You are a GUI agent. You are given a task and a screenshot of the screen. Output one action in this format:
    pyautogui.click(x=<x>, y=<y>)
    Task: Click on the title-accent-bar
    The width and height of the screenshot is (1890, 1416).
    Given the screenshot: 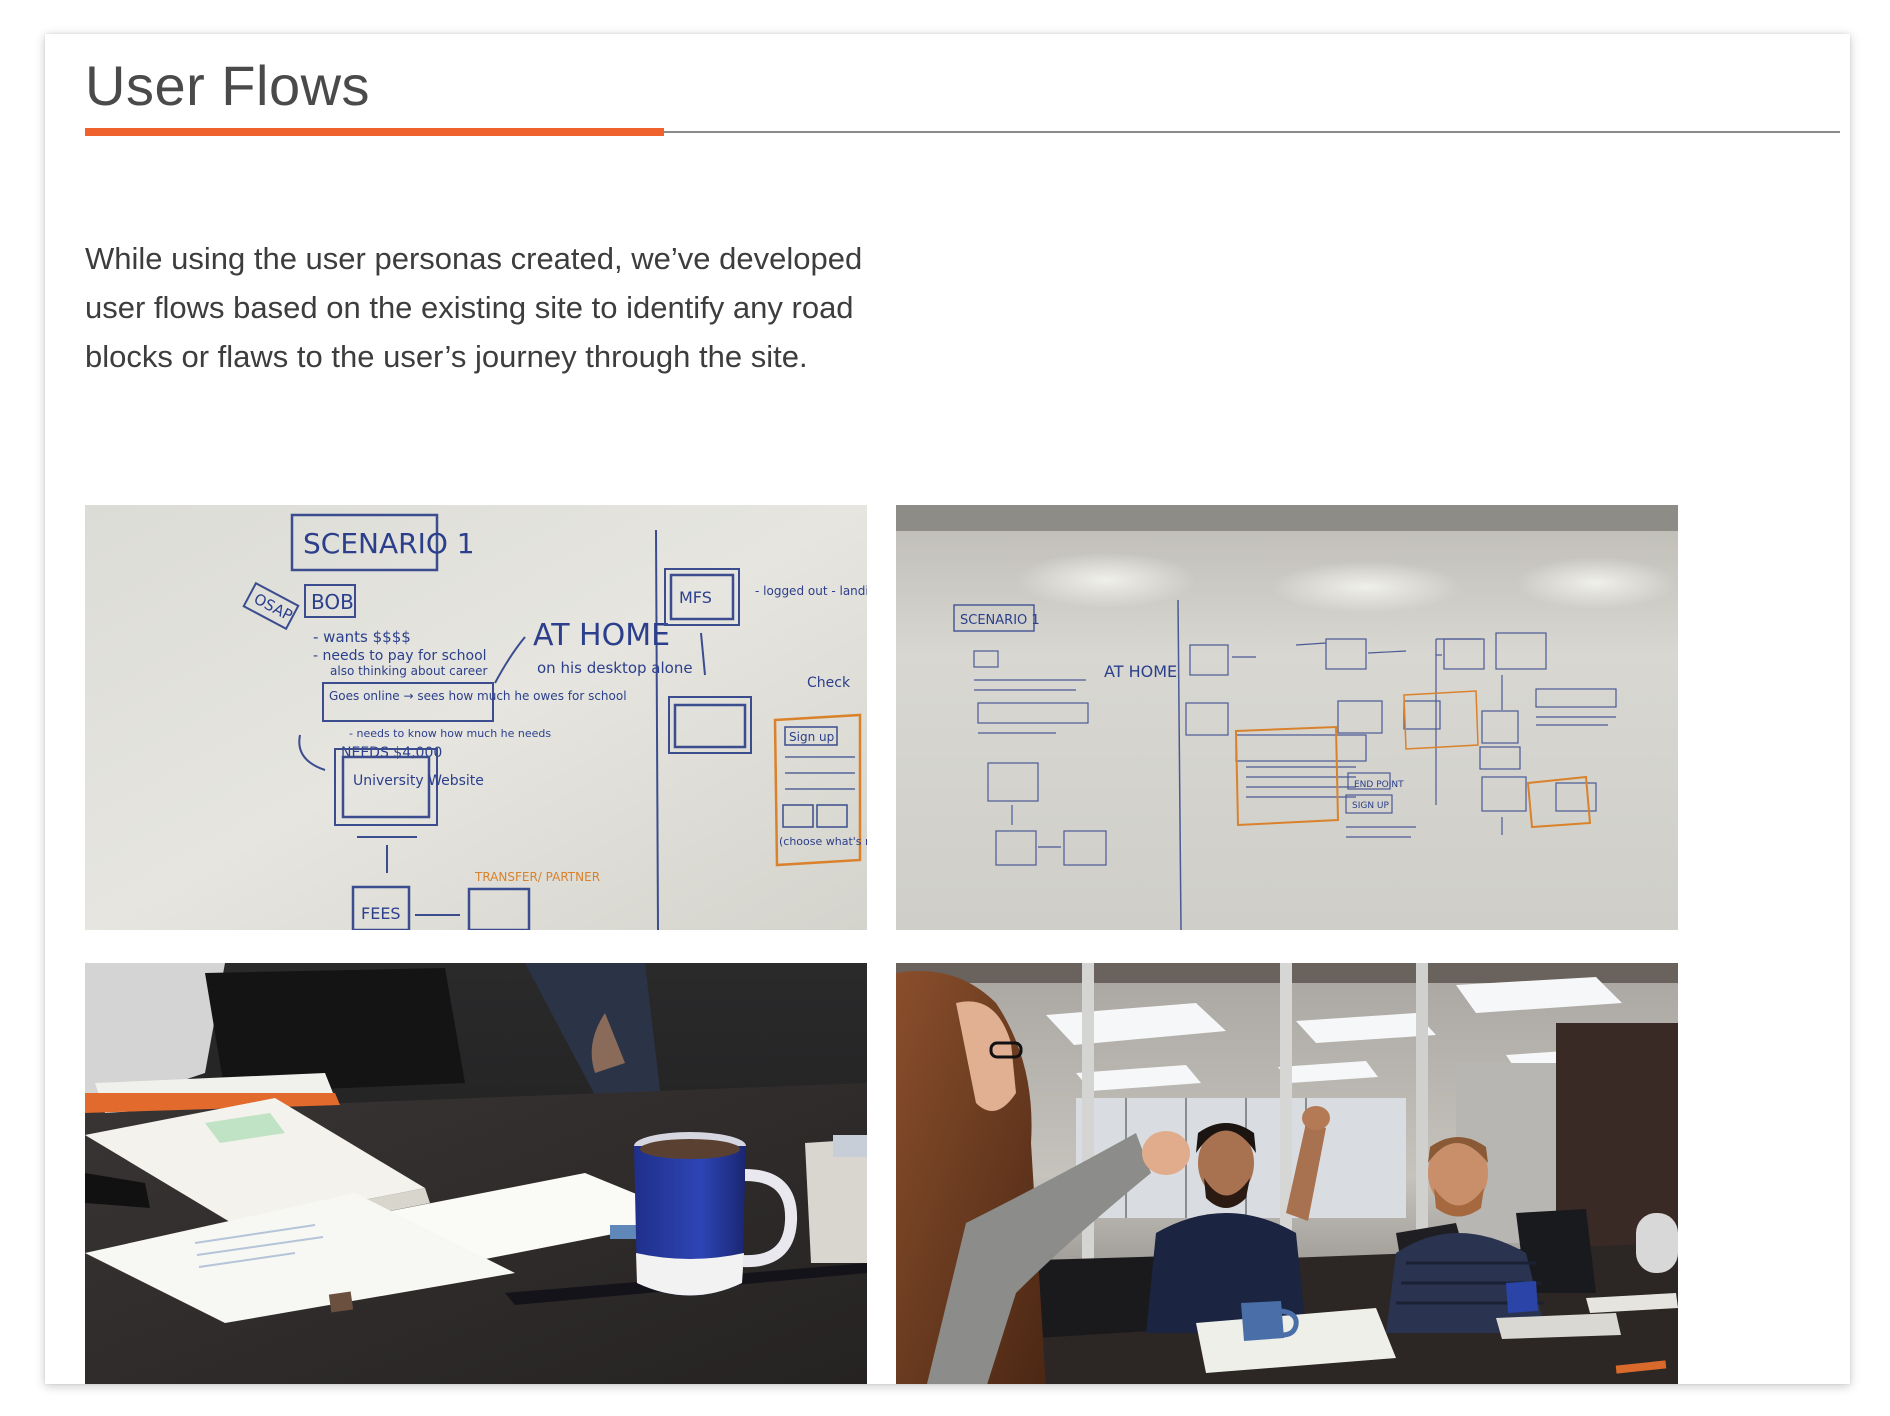 What is the action you would take?
    pyautogui.click(x=374, y=132)
    